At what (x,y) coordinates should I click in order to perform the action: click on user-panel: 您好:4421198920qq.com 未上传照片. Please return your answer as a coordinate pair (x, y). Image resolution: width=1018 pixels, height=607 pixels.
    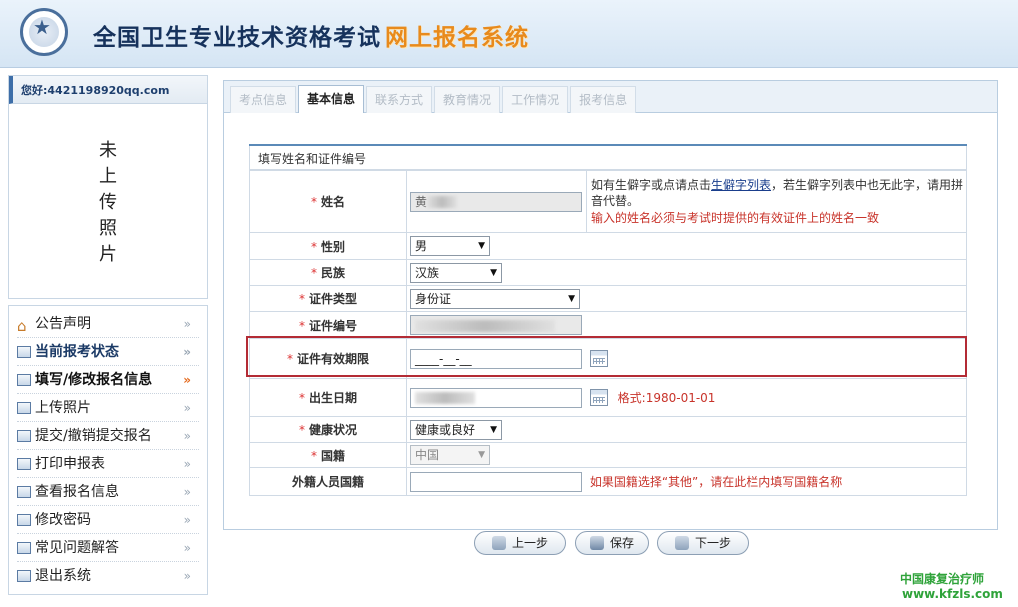
    Looking at the image, I should click on (108, 187).